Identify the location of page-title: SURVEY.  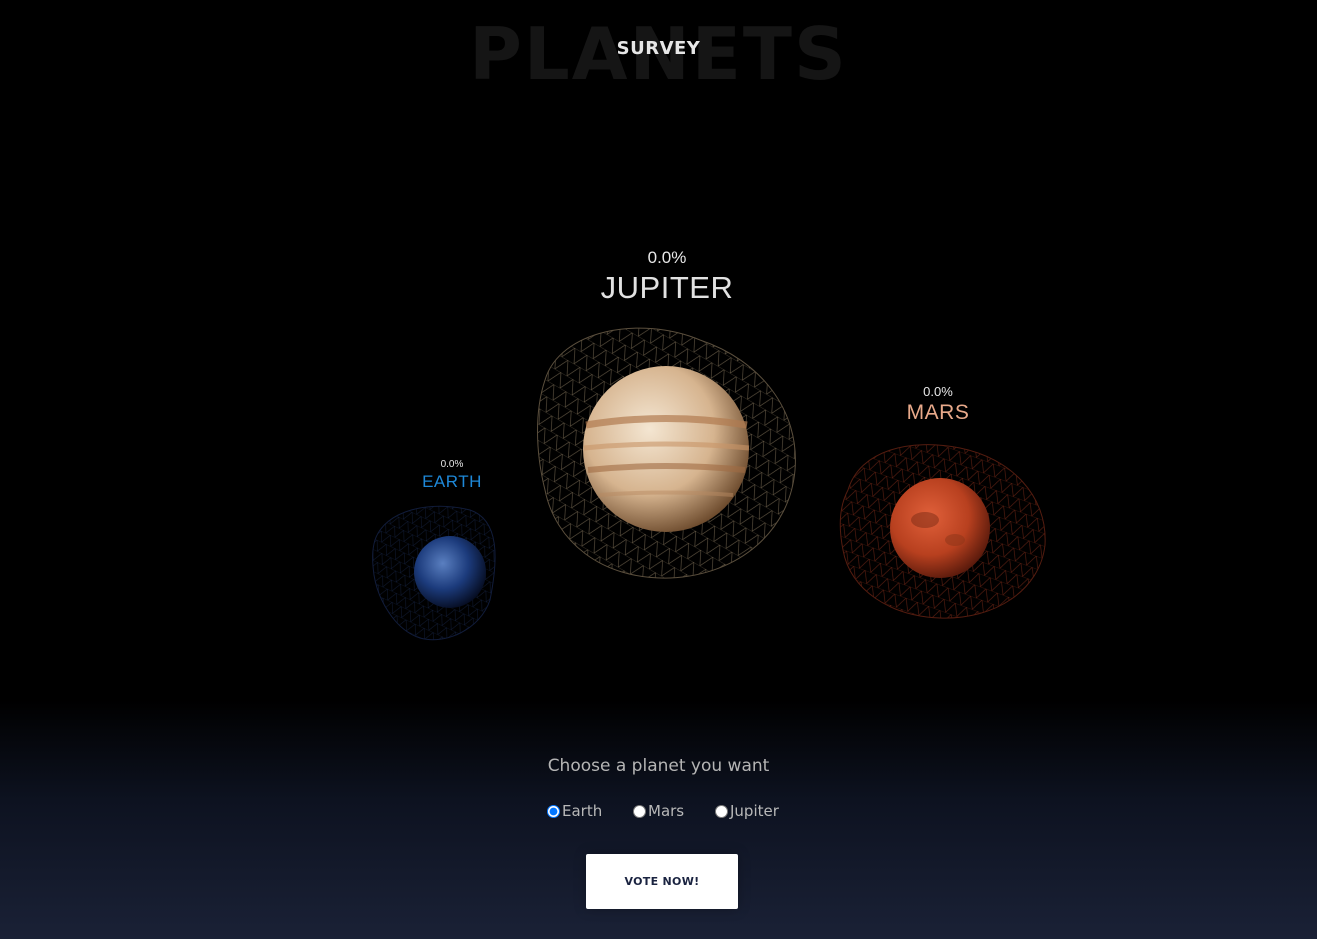
(658, 48).